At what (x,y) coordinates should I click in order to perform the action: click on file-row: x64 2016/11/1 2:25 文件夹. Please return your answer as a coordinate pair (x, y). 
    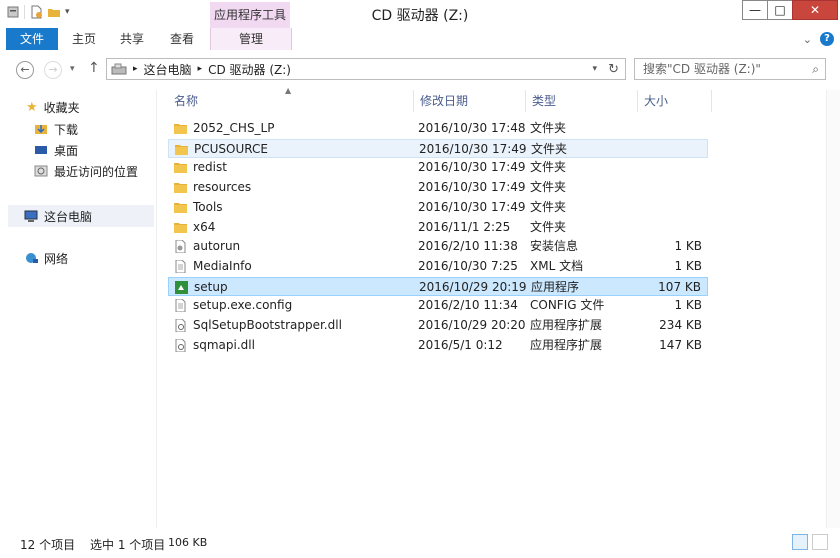
    Looking at the image, I should click on (438, 227).